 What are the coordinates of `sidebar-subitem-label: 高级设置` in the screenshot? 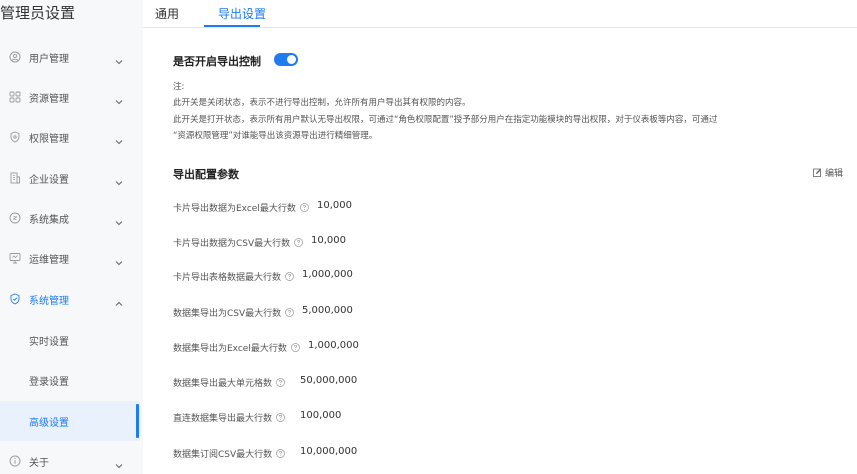 It's located at (49, 423).